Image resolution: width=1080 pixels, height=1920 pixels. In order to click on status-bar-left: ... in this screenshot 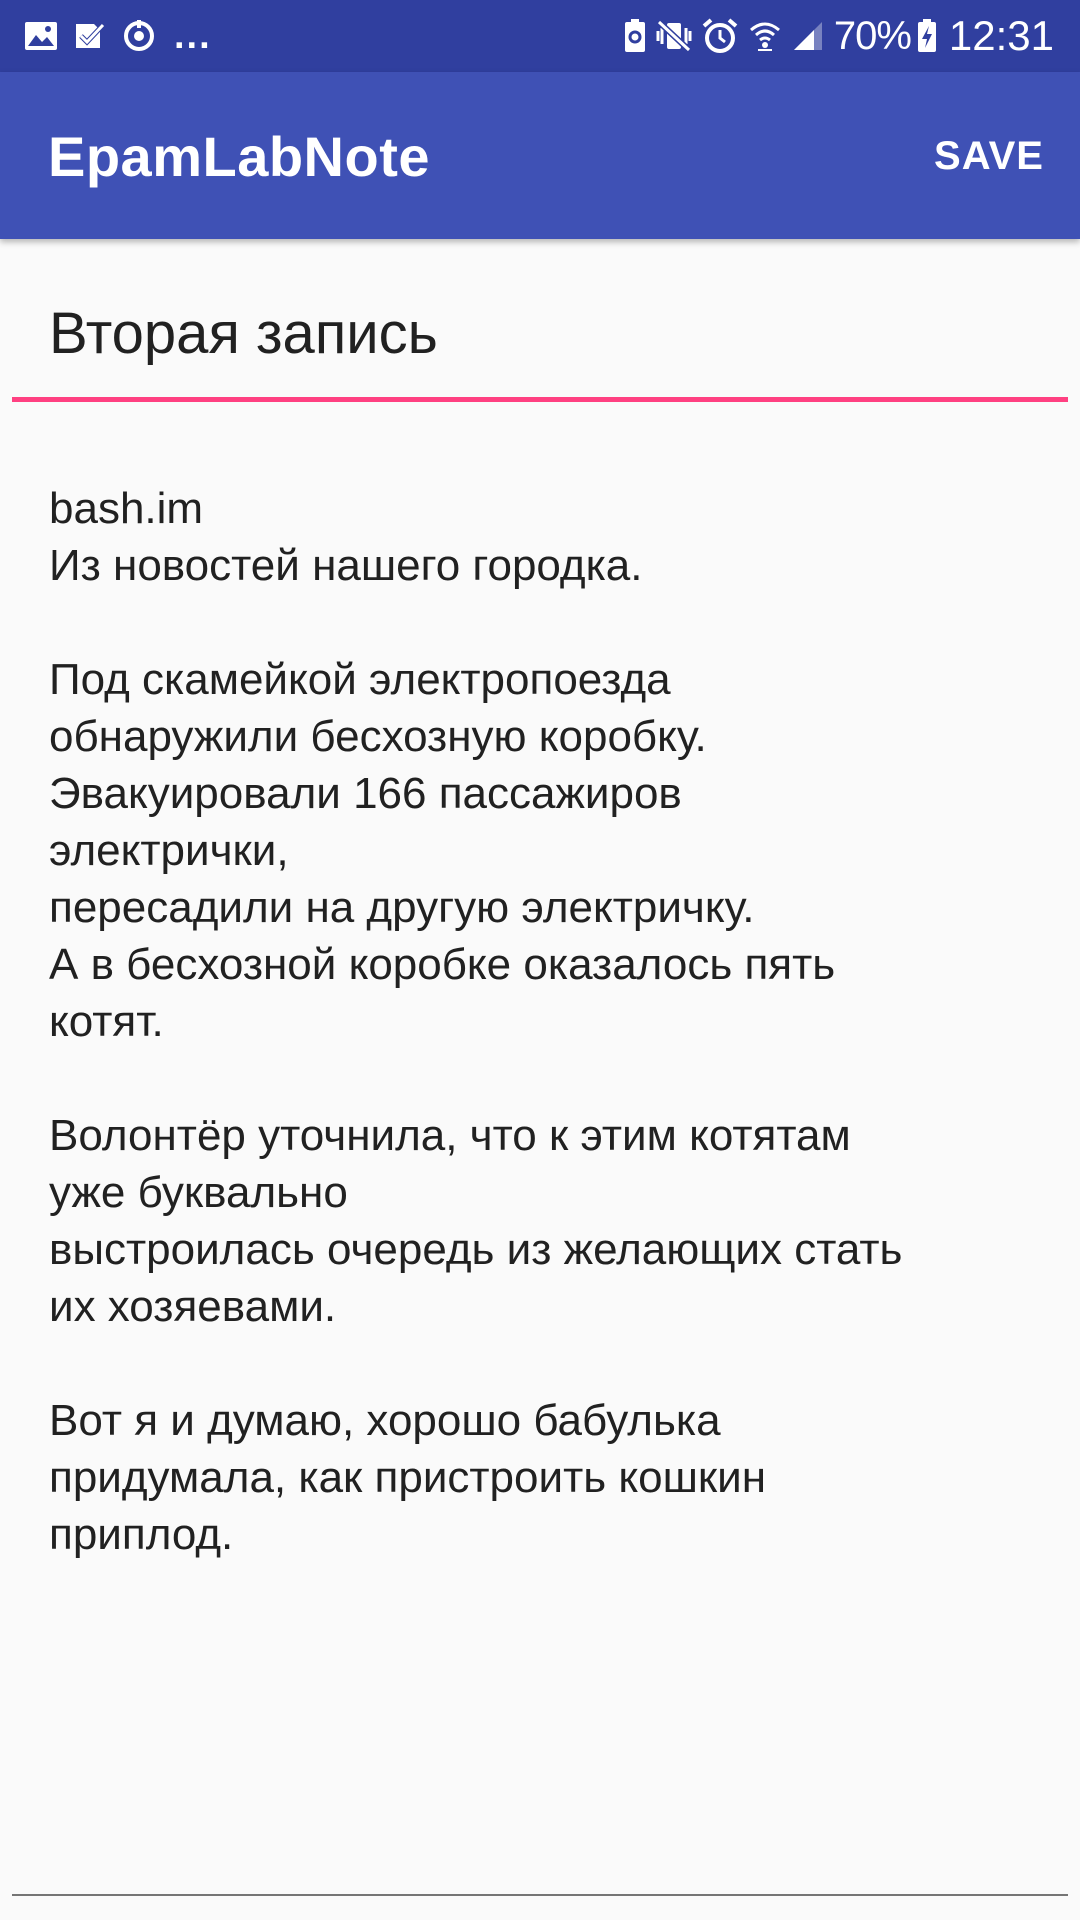, I will do `click(118, 36)`.